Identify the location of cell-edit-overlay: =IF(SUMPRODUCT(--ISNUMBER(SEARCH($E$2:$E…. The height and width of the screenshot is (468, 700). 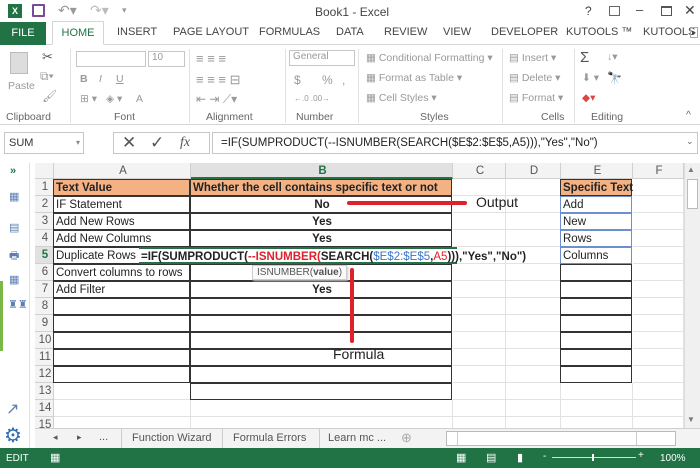
(332, 255).